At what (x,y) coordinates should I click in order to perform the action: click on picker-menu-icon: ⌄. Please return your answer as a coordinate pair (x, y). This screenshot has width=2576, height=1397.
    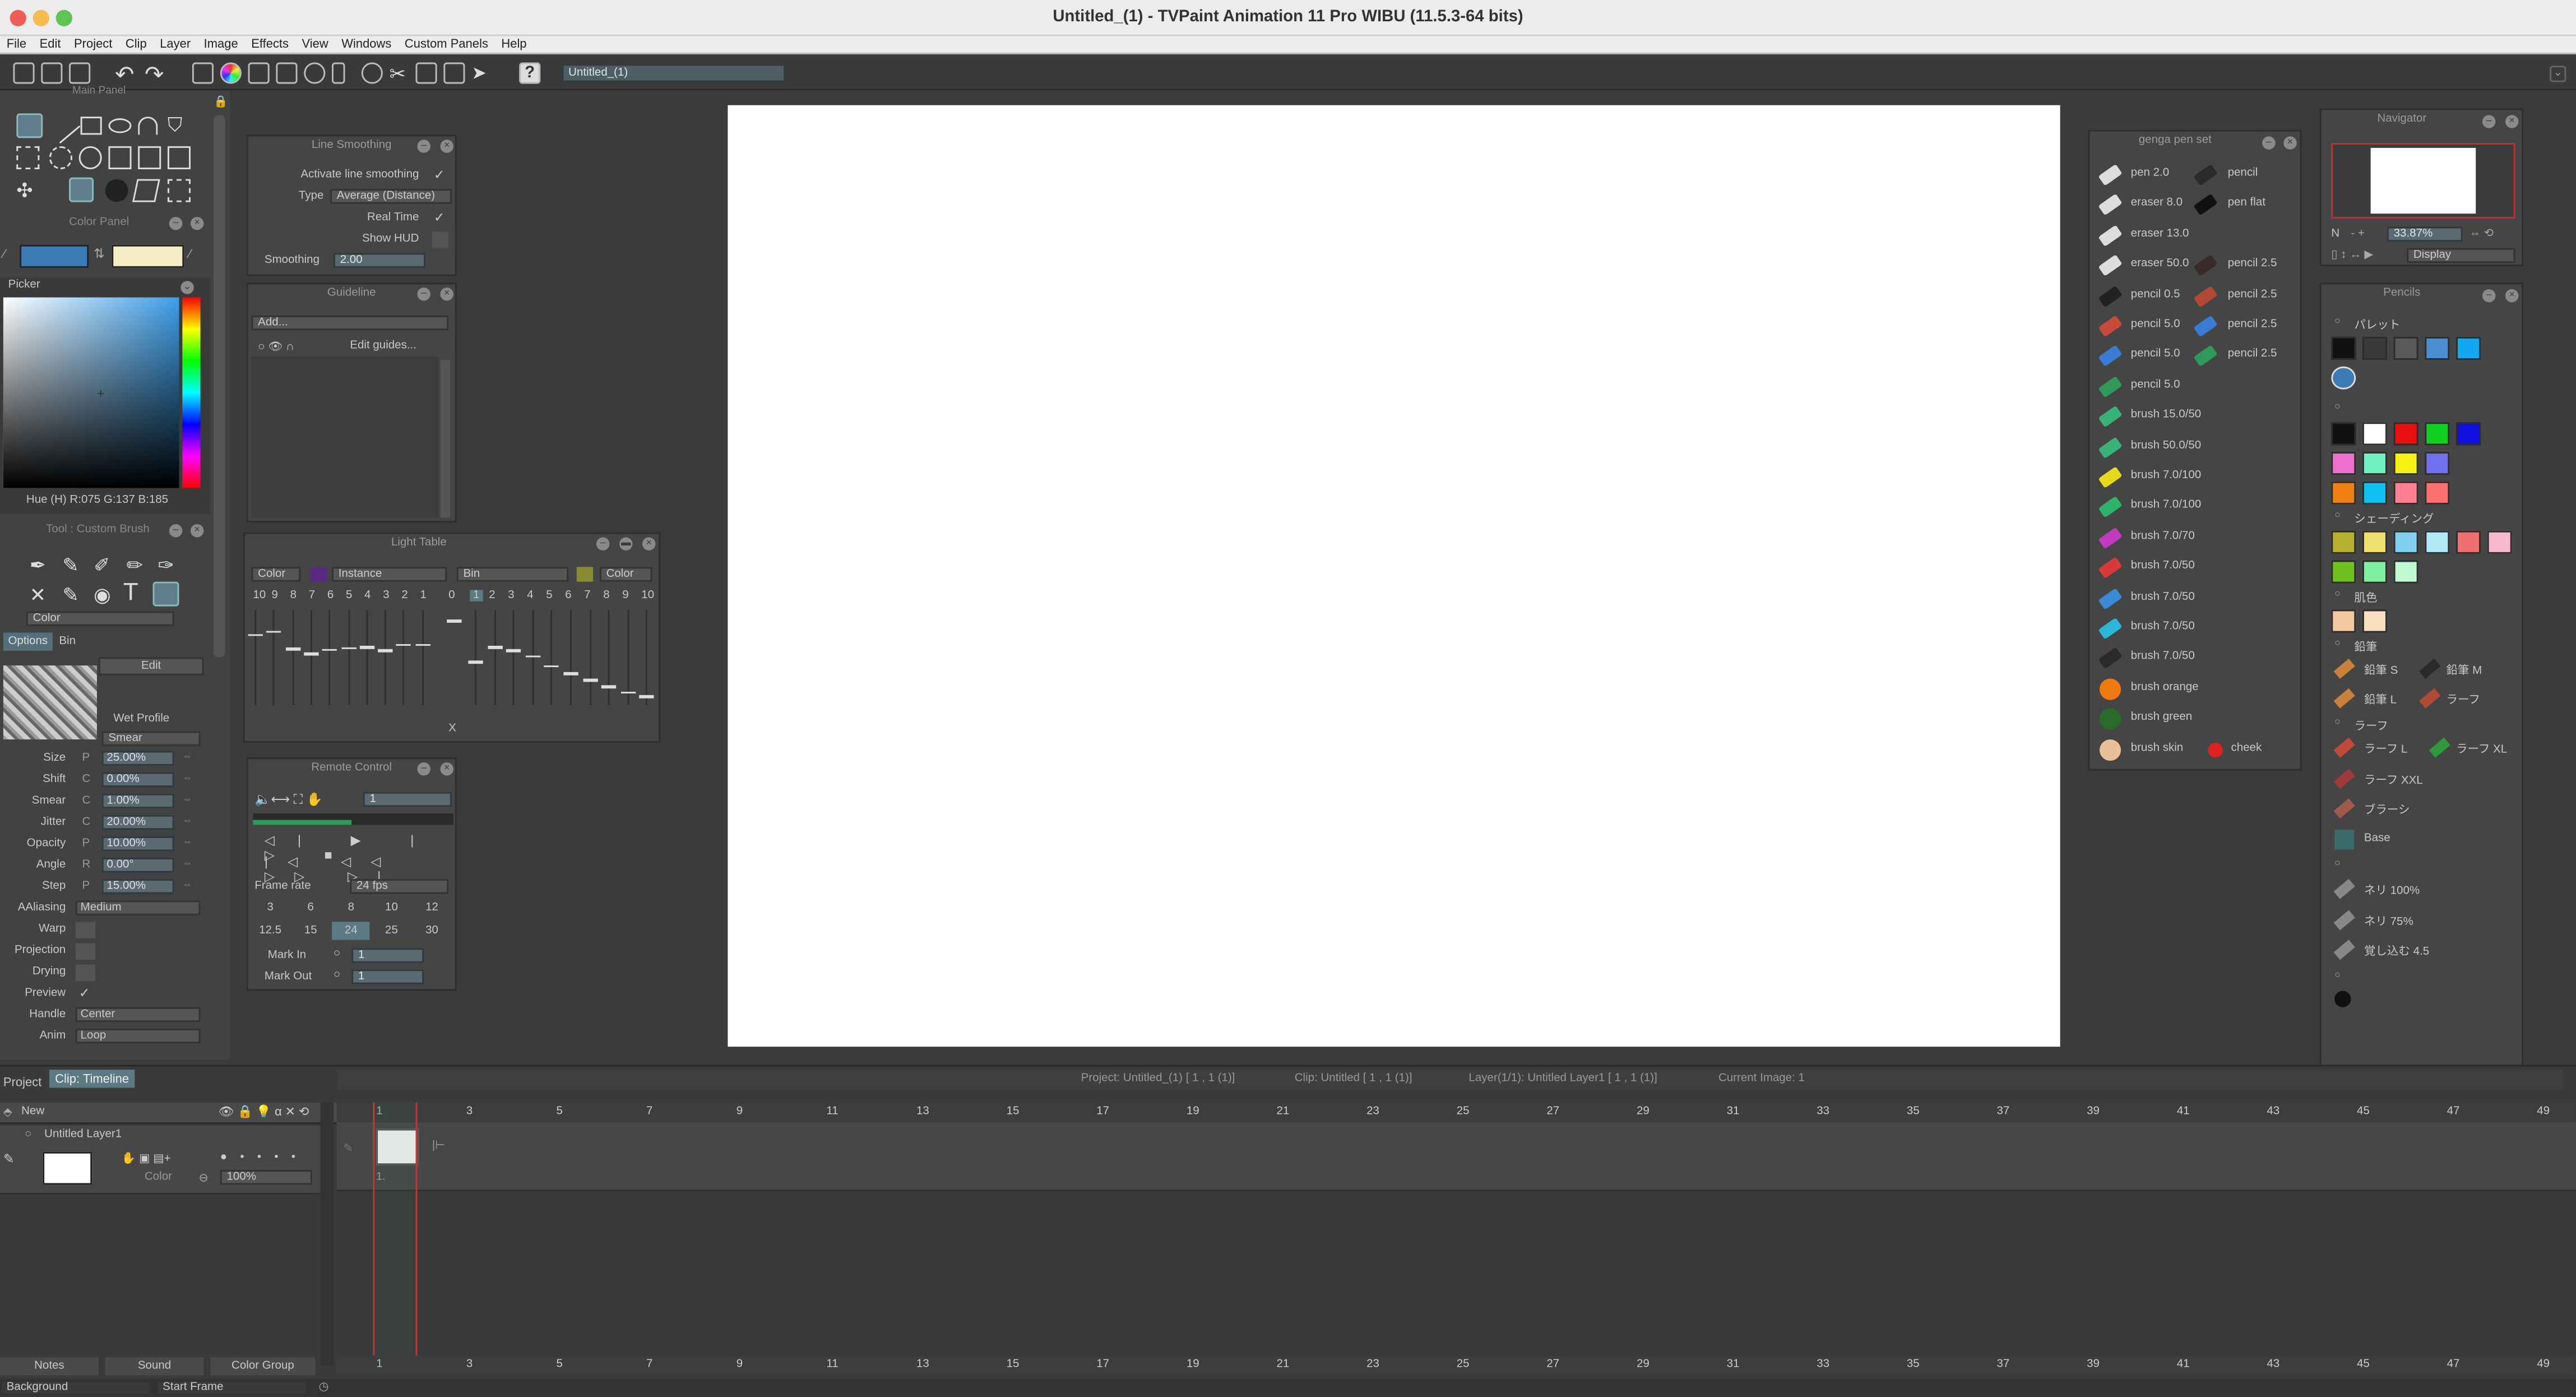
    Looking at the image, I should click on (187, 287).